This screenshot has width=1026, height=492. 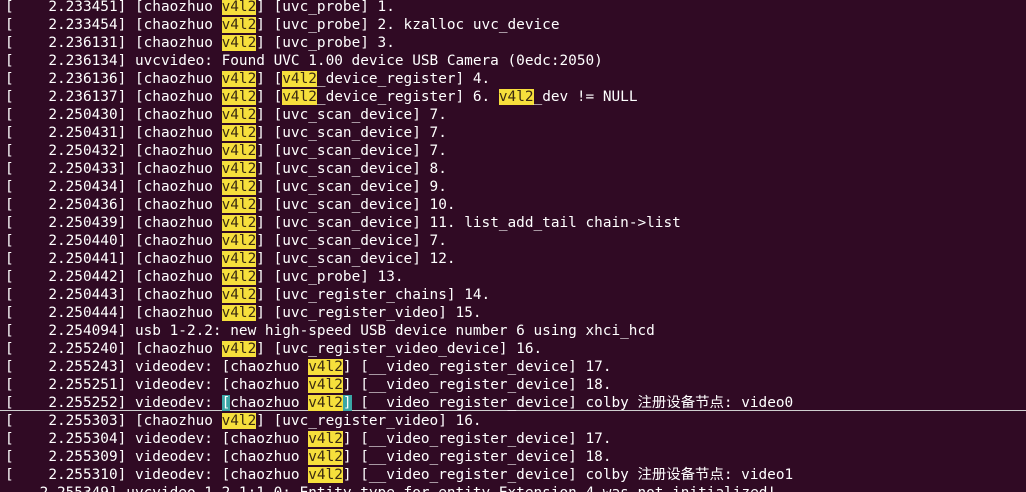 I want to click on log-text: [ 2.236136] [chaozhuo, so click(x=113, y=79).